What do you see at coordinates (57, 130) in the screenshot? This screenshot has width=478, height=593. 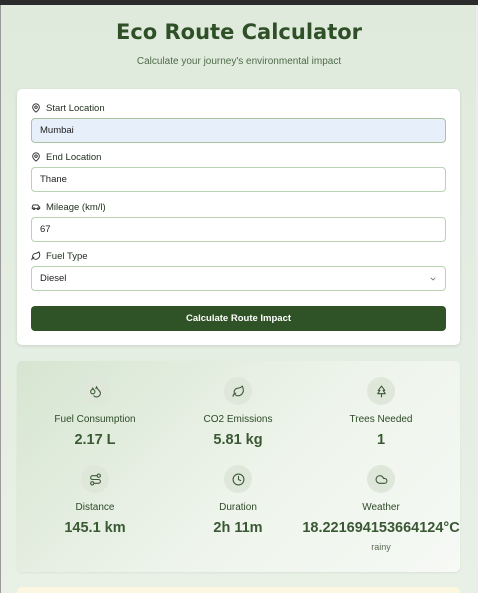 I see `start-location-value: Mumbai` at bounding box center [57, 130].